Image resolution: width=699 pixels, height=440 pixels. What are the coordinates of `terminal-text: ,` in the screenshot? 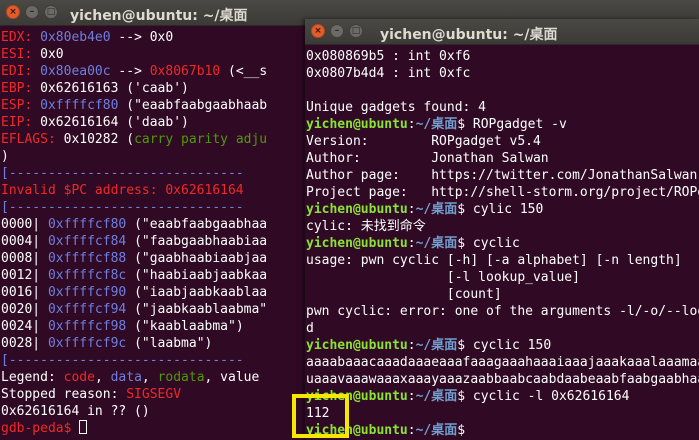 It's located at (102, 377).